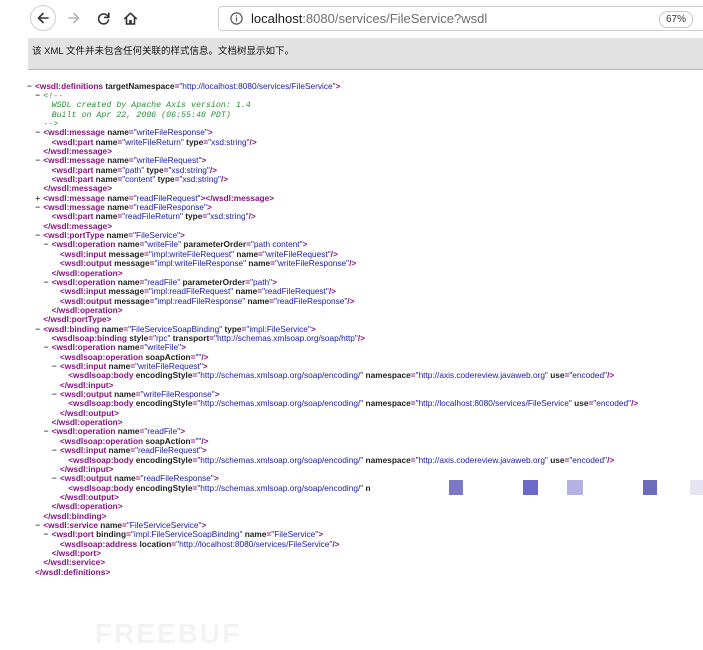 The height and width of the screenshot is (650, 703). I want to click on url-text: localhost:8080/services/FileService?wsdl, so click(369, 18).